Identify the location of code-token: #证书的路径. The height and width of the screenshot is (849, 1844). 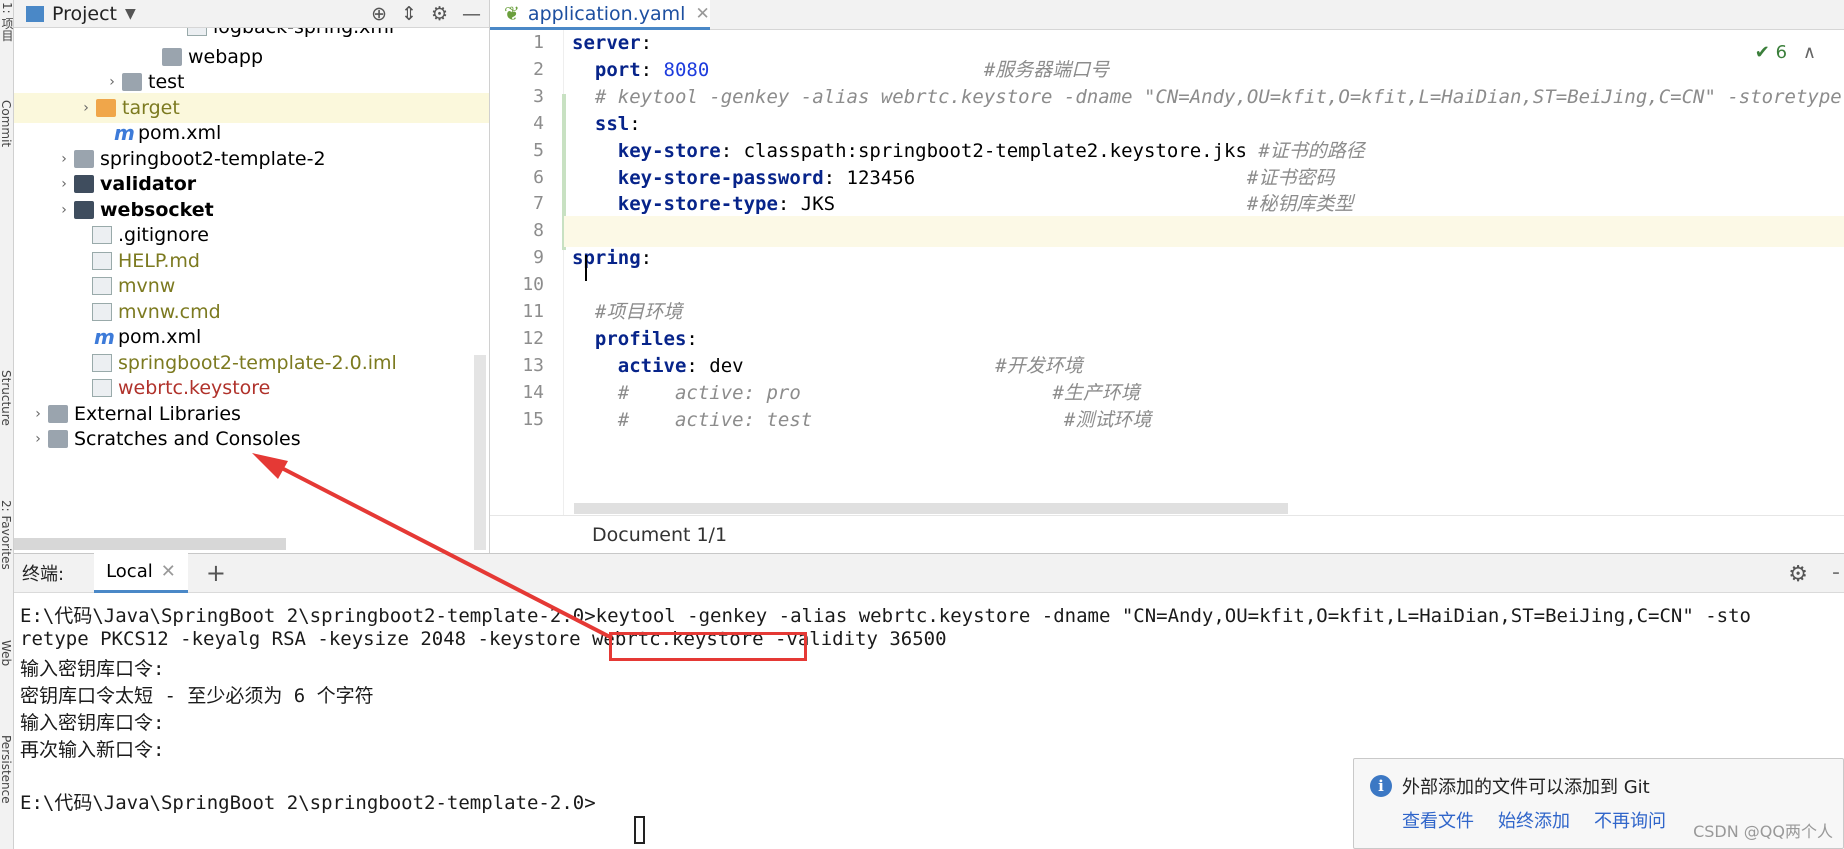
(1311, 150).